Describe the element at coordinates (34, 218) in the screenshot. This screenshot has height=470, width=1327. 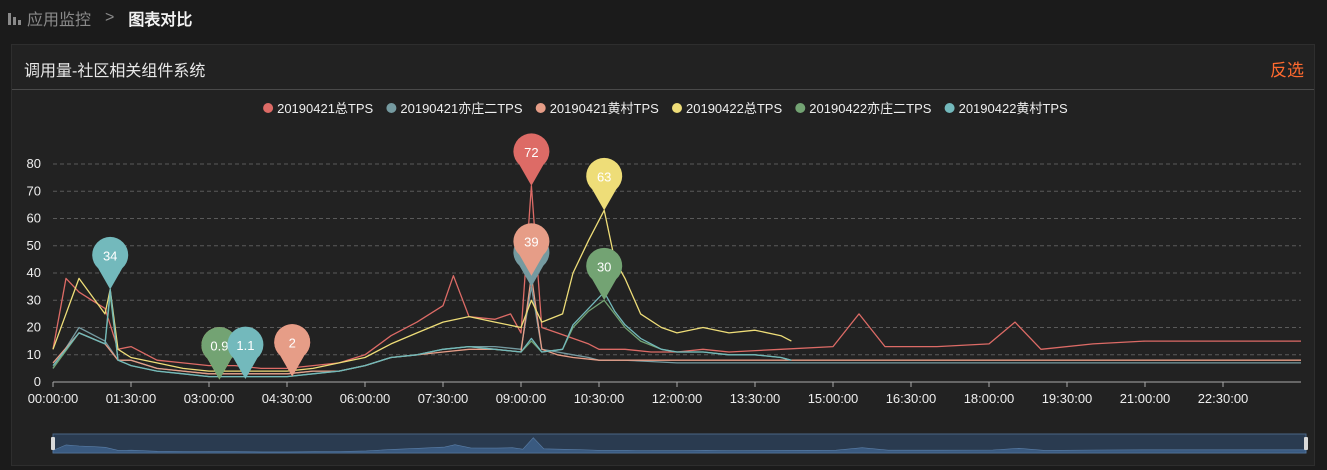
I see `y-tick-label: 60` at that location.